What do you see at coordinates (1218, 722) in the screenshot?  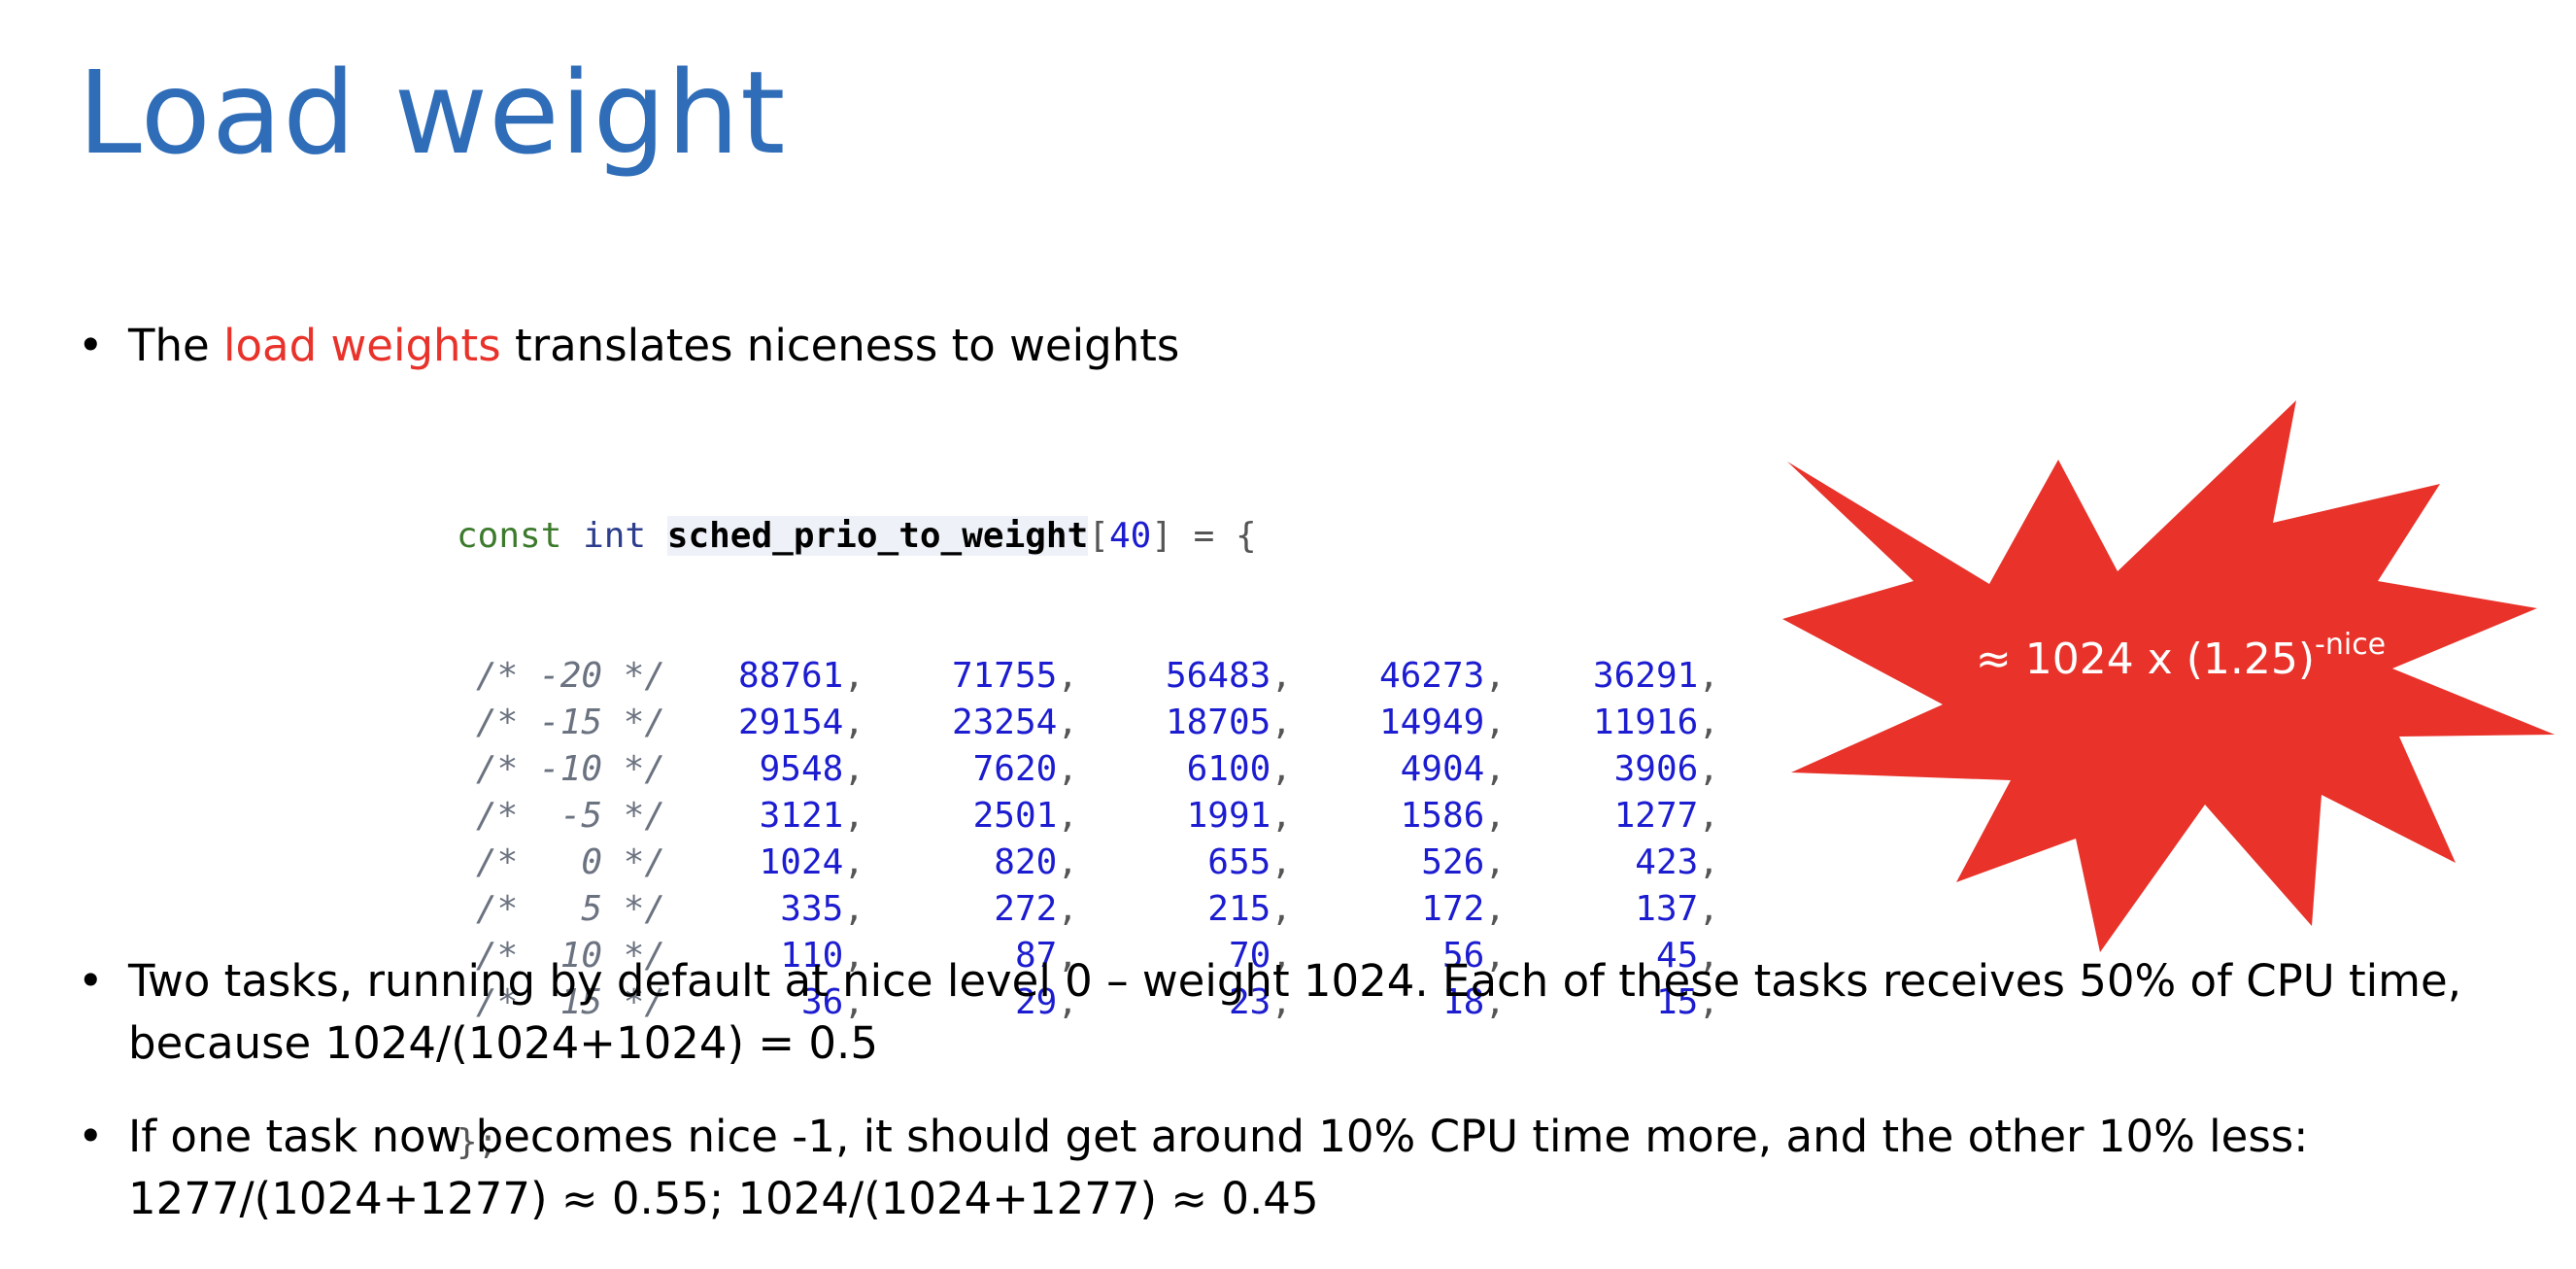 I see `weight-value: 18705` at bounding box center [1218, 722].